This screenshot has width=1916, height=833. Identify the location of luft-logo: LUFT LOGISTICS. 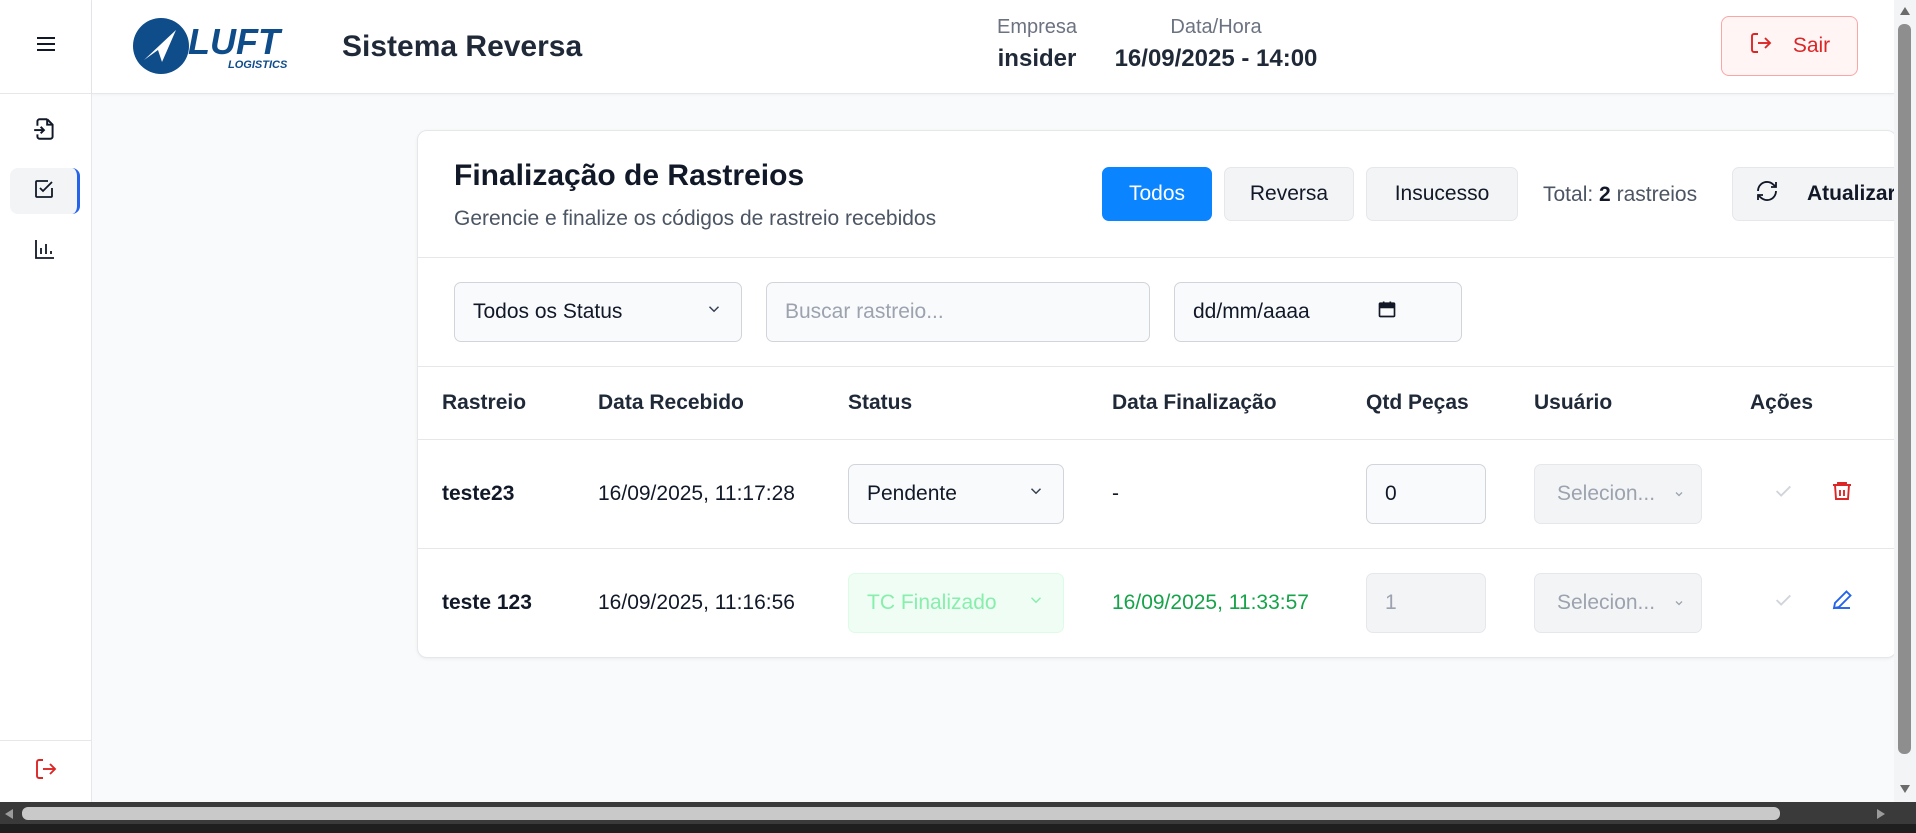
(227, 46).